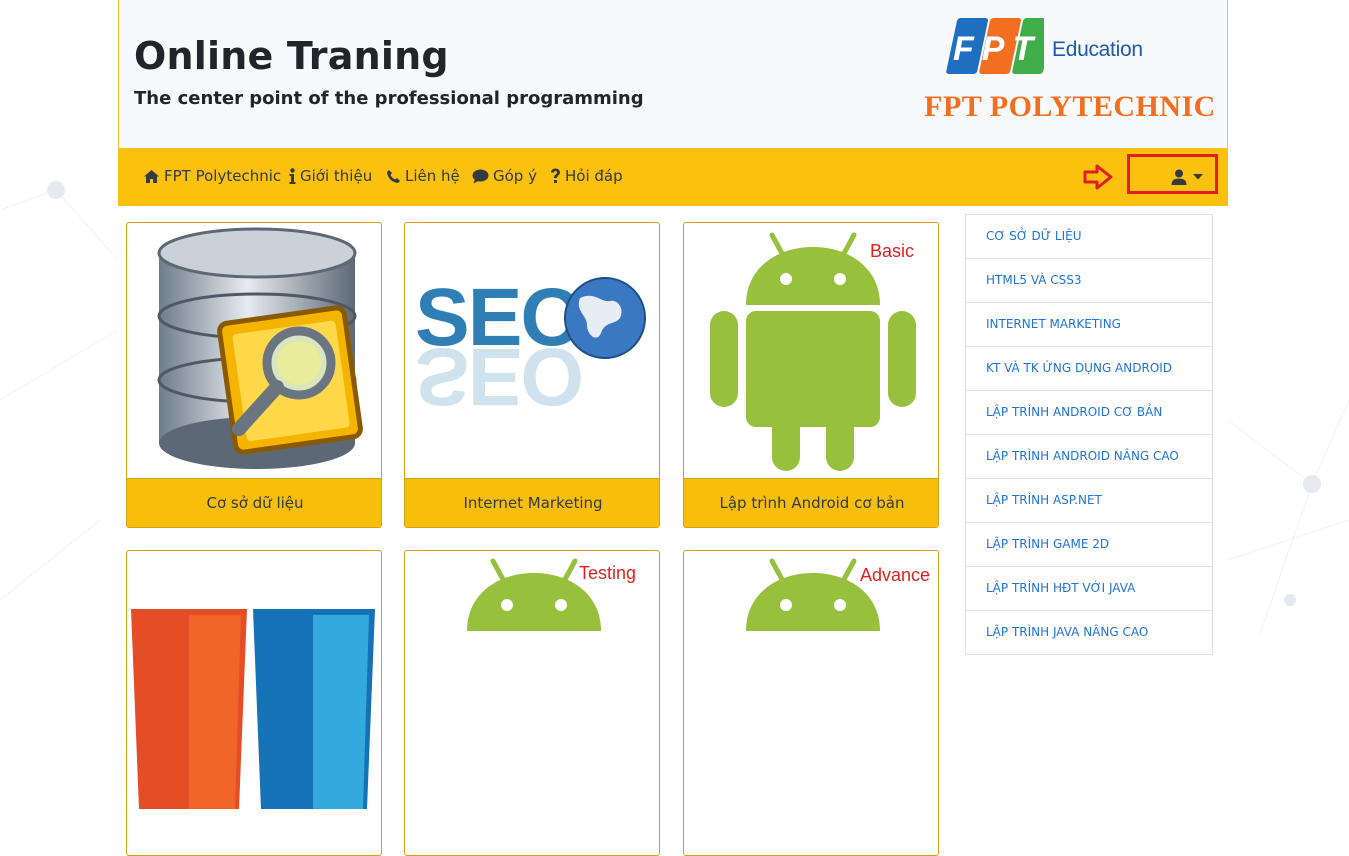  What do you see at coordinates (997, 49) in the screenshot?
I see `svg-text: FPT` at bounding box center [997, 49].